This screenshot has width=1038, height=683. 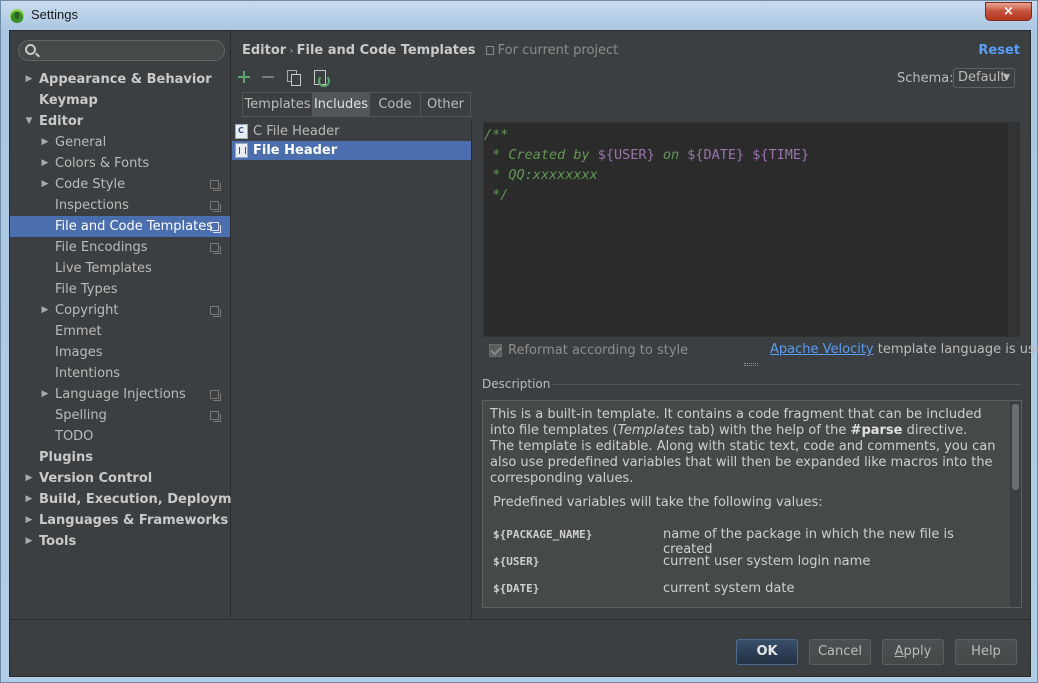 What do you see at coordinates (120, 310) in the screenshot?
I see `sidebar-item-copyright: ▶ Copyright` at bounding box center [120, 310].